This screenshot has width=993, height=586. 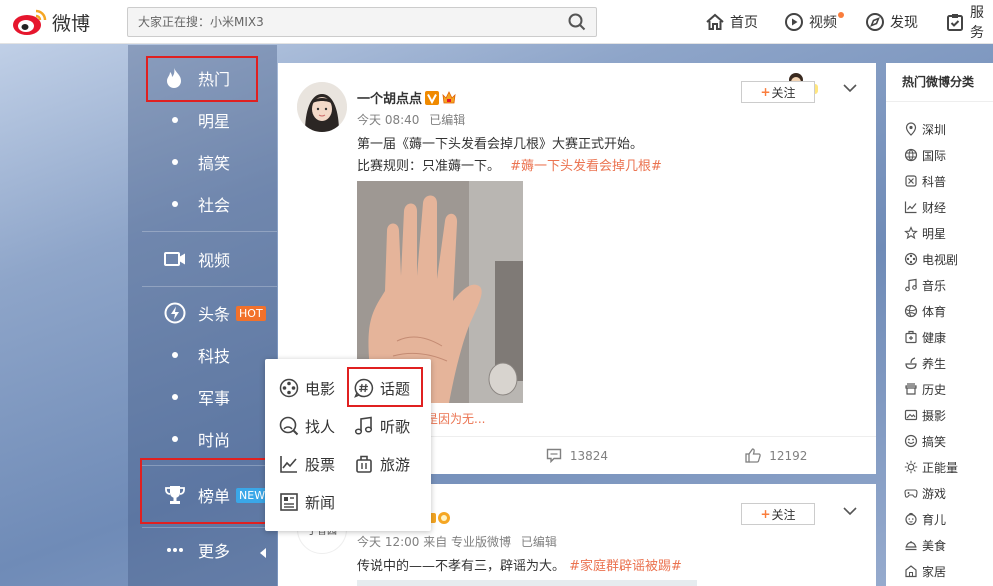 I want to click on music-icon, so click(x=364, y=426).